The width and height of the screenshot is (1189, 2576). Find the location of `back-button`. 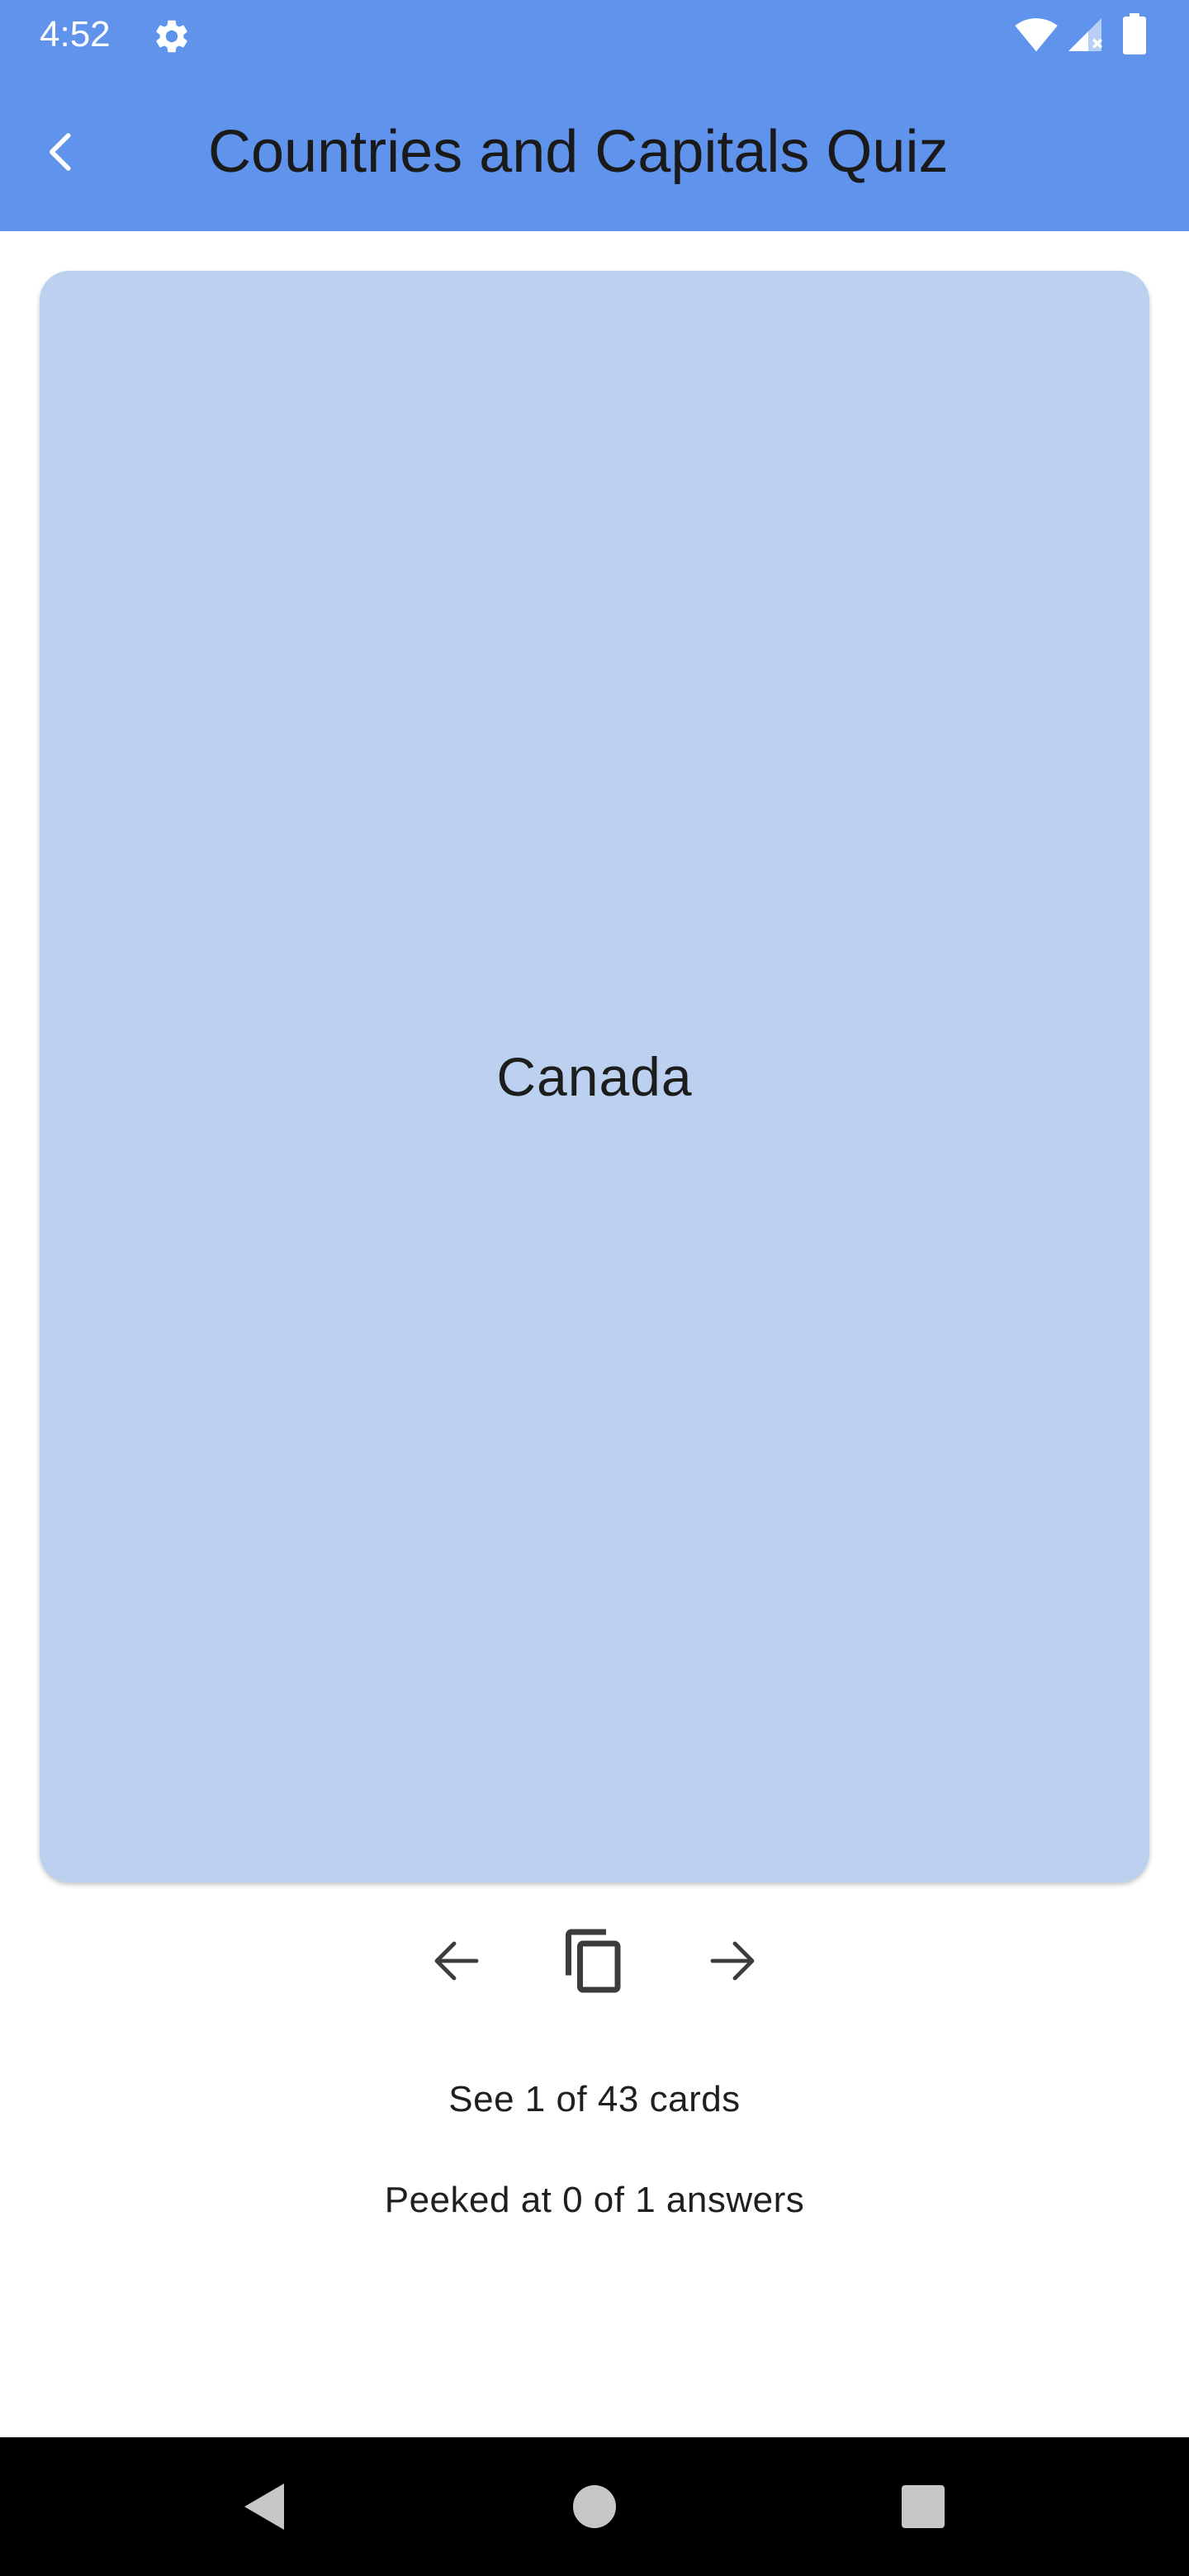

back-button is located at coordinates (61, 152).